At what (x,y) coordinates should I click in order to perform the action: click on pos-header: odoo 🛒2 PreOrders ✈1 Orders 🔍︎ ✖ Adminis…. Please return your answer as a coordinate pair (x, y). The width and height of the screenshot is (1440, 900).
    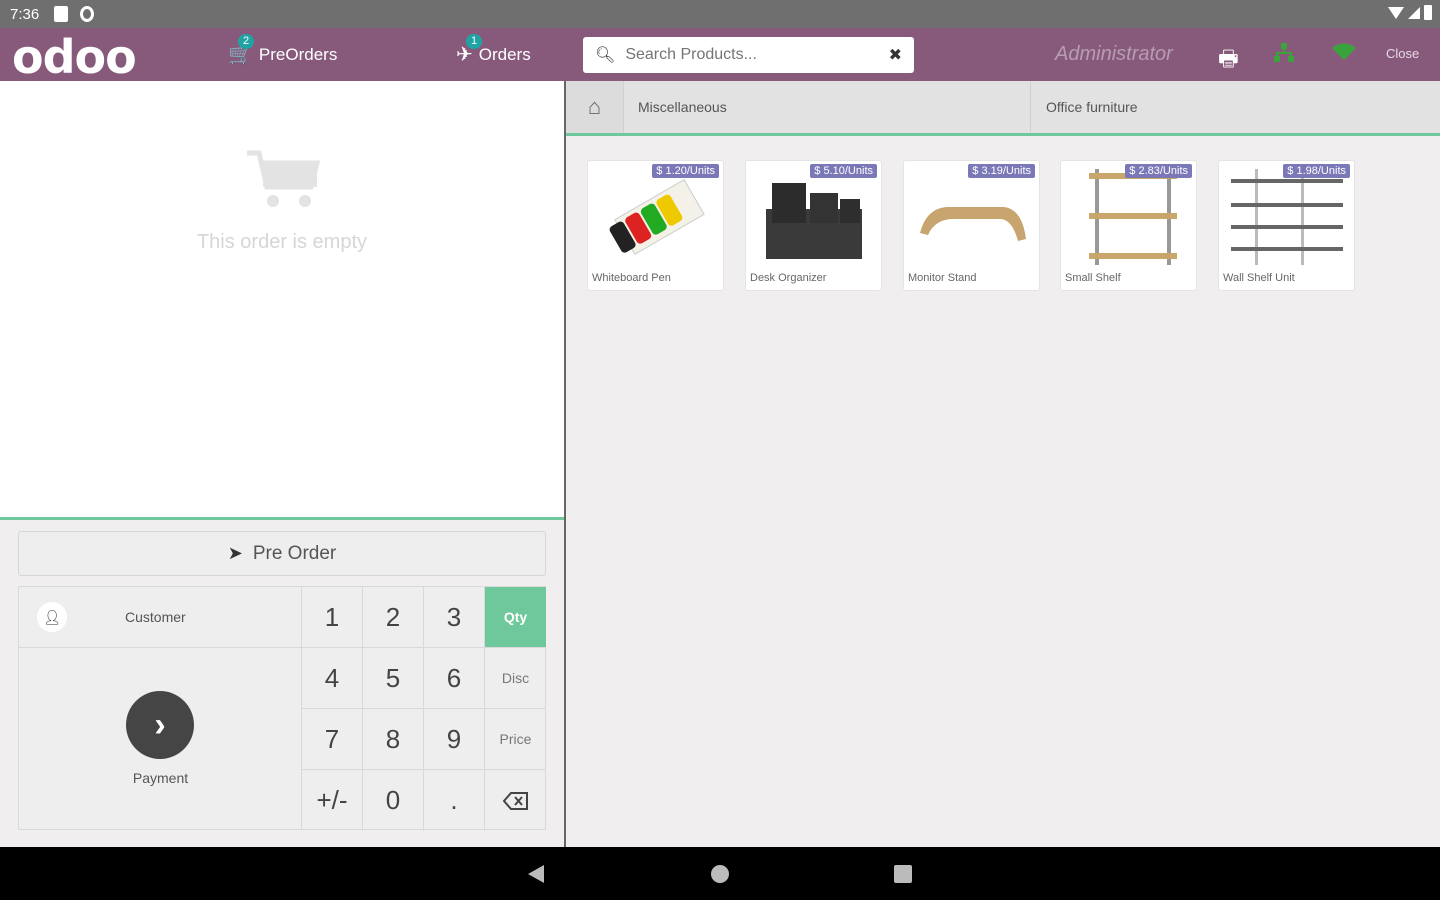
    Looking at the image, I should click on (720, 56).